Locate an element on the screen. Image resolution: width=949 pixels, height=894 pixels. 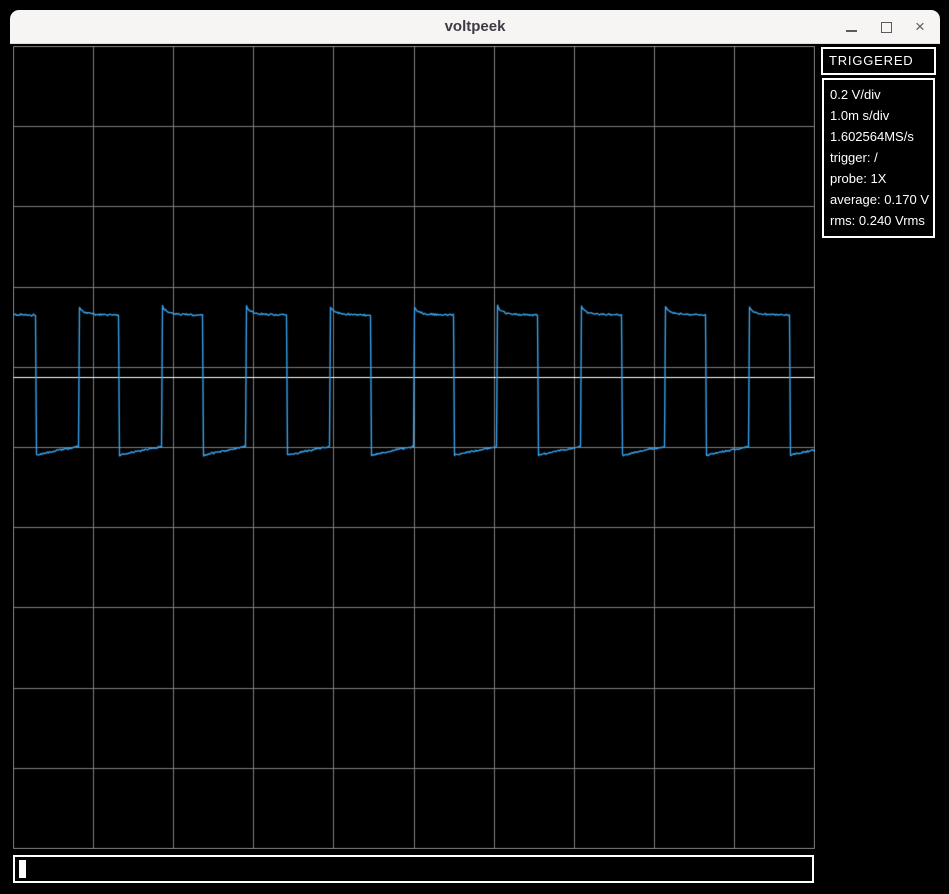
minimize-icon is located at coordinates (851, 31).